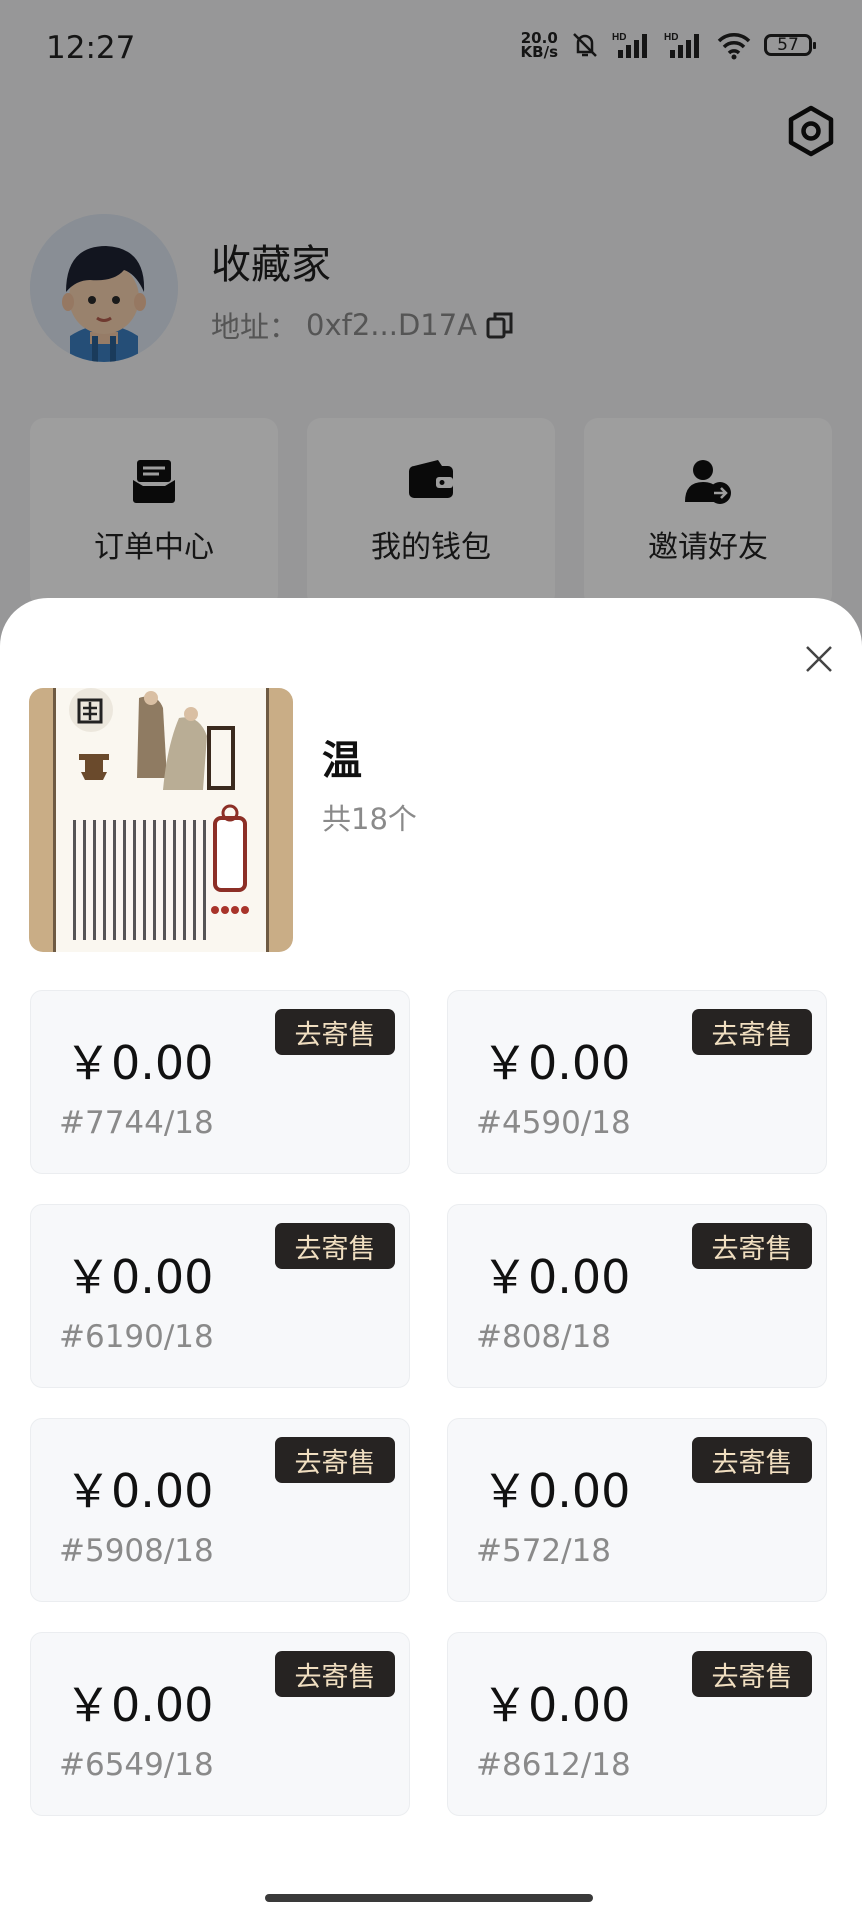  I want to click on item-card: ￥0.00 #572/18 去寄售, so click(637, 1510).